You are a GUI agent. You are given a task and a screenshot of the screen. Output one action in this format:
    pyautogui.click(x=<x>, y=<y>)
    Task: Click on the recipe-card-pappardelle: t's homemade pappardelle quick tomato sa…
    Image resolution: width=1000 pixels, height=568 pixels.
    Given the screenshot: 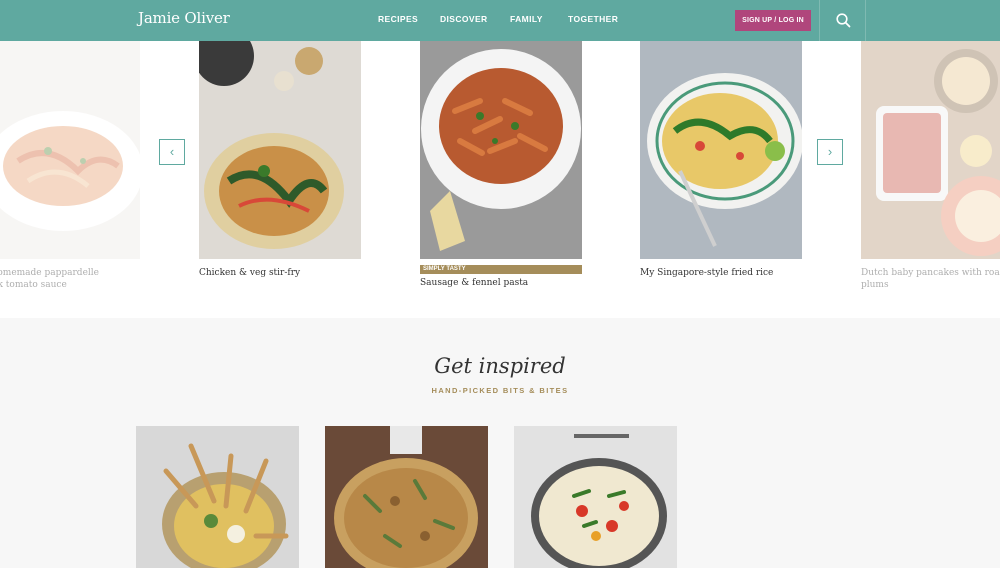 What is the action you would take?
    pyautogui.click(x=70, y=166)
    